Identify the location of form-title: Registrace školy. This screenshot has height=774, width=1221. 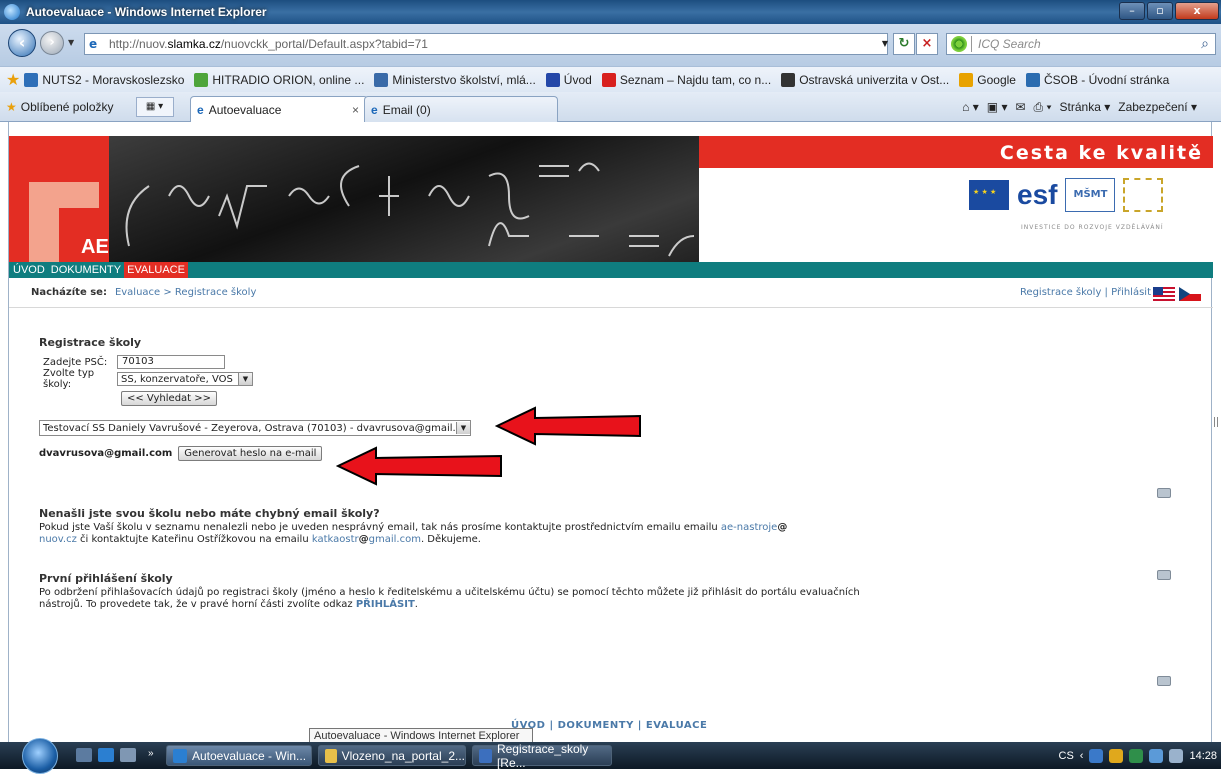
(90, 342).